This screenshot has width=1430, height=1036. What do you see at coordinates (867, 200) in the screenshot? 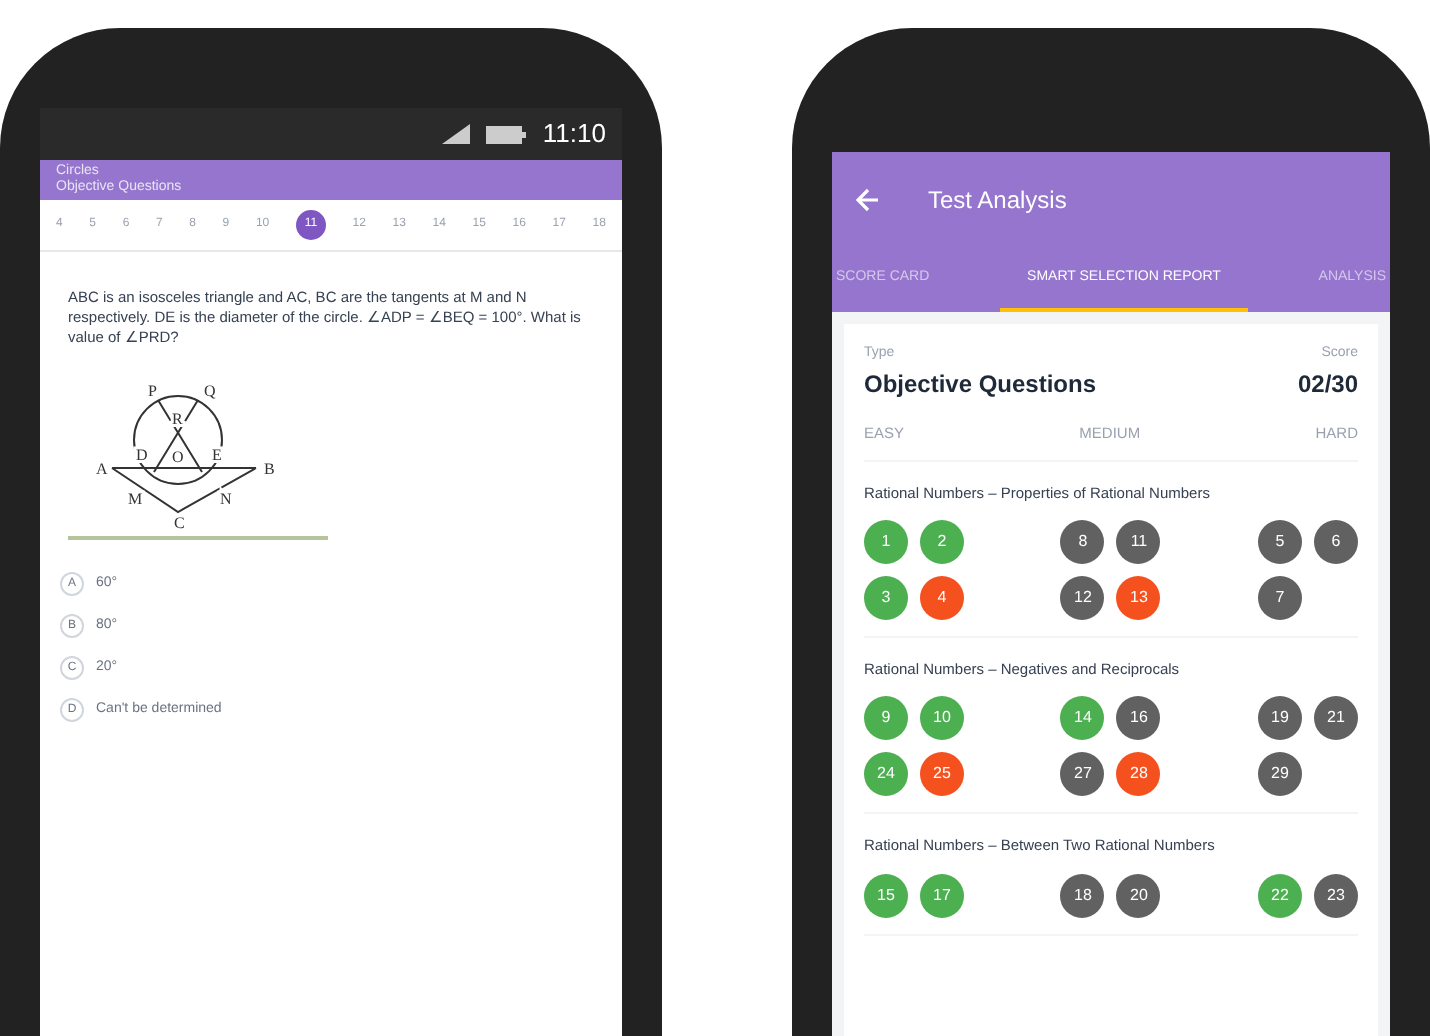
I see `back-arrow-icon` at bounding box center [867, 200].